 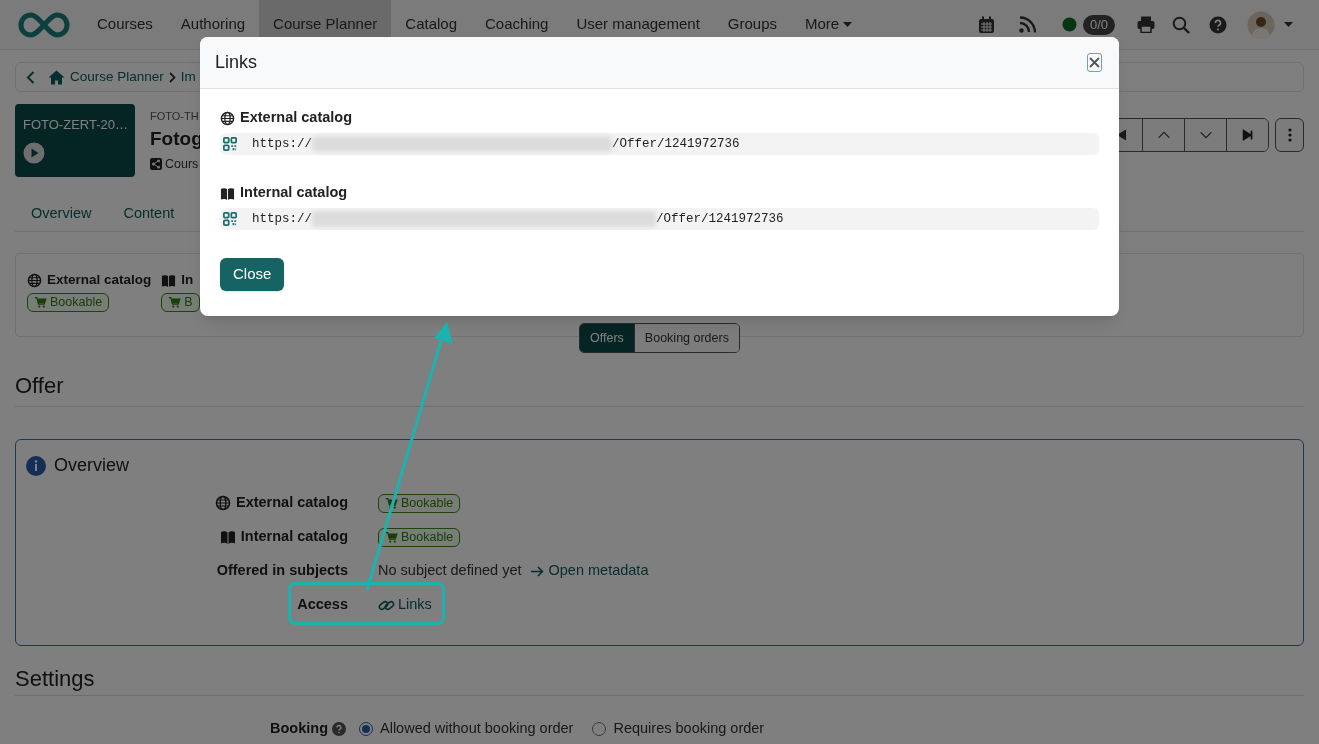 What do you see at coordinates (678, 729) in the screenshot?
I see `radio-option: Requires booking order` at bounding box center [678, 729].